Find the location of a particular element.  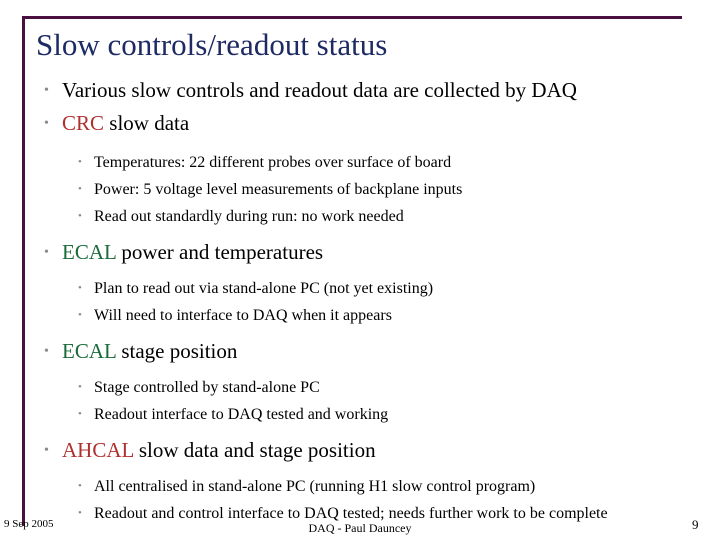

bullet-text: slow data and stage position is located at coordinates (254, 450).